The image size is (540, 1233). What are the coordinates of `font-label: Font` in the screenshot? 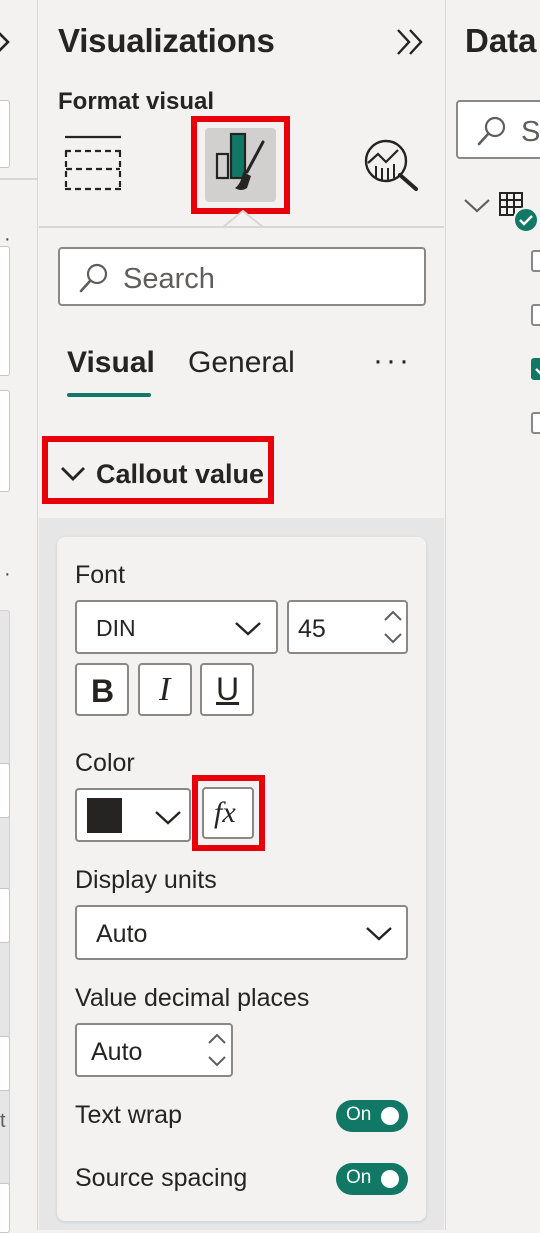 It's located at (100, 575).